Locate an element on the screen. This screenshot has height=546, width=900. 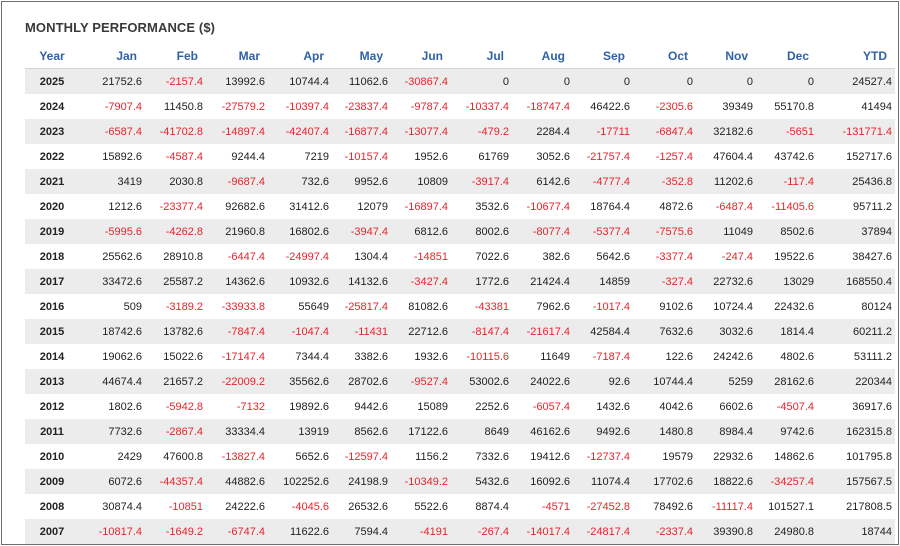
month-value-cell: 2252.6 is located at coordinates (492, 406).